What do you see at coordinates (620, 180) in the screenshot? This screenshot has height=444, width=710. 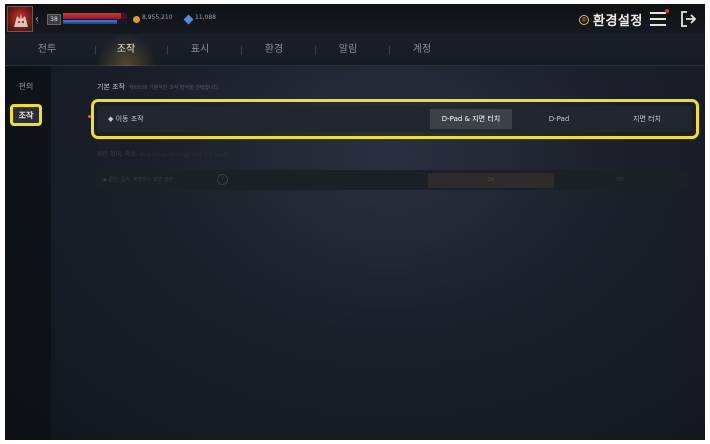 I see `toggle-off-button: Off` at bounding box center [620, 180].